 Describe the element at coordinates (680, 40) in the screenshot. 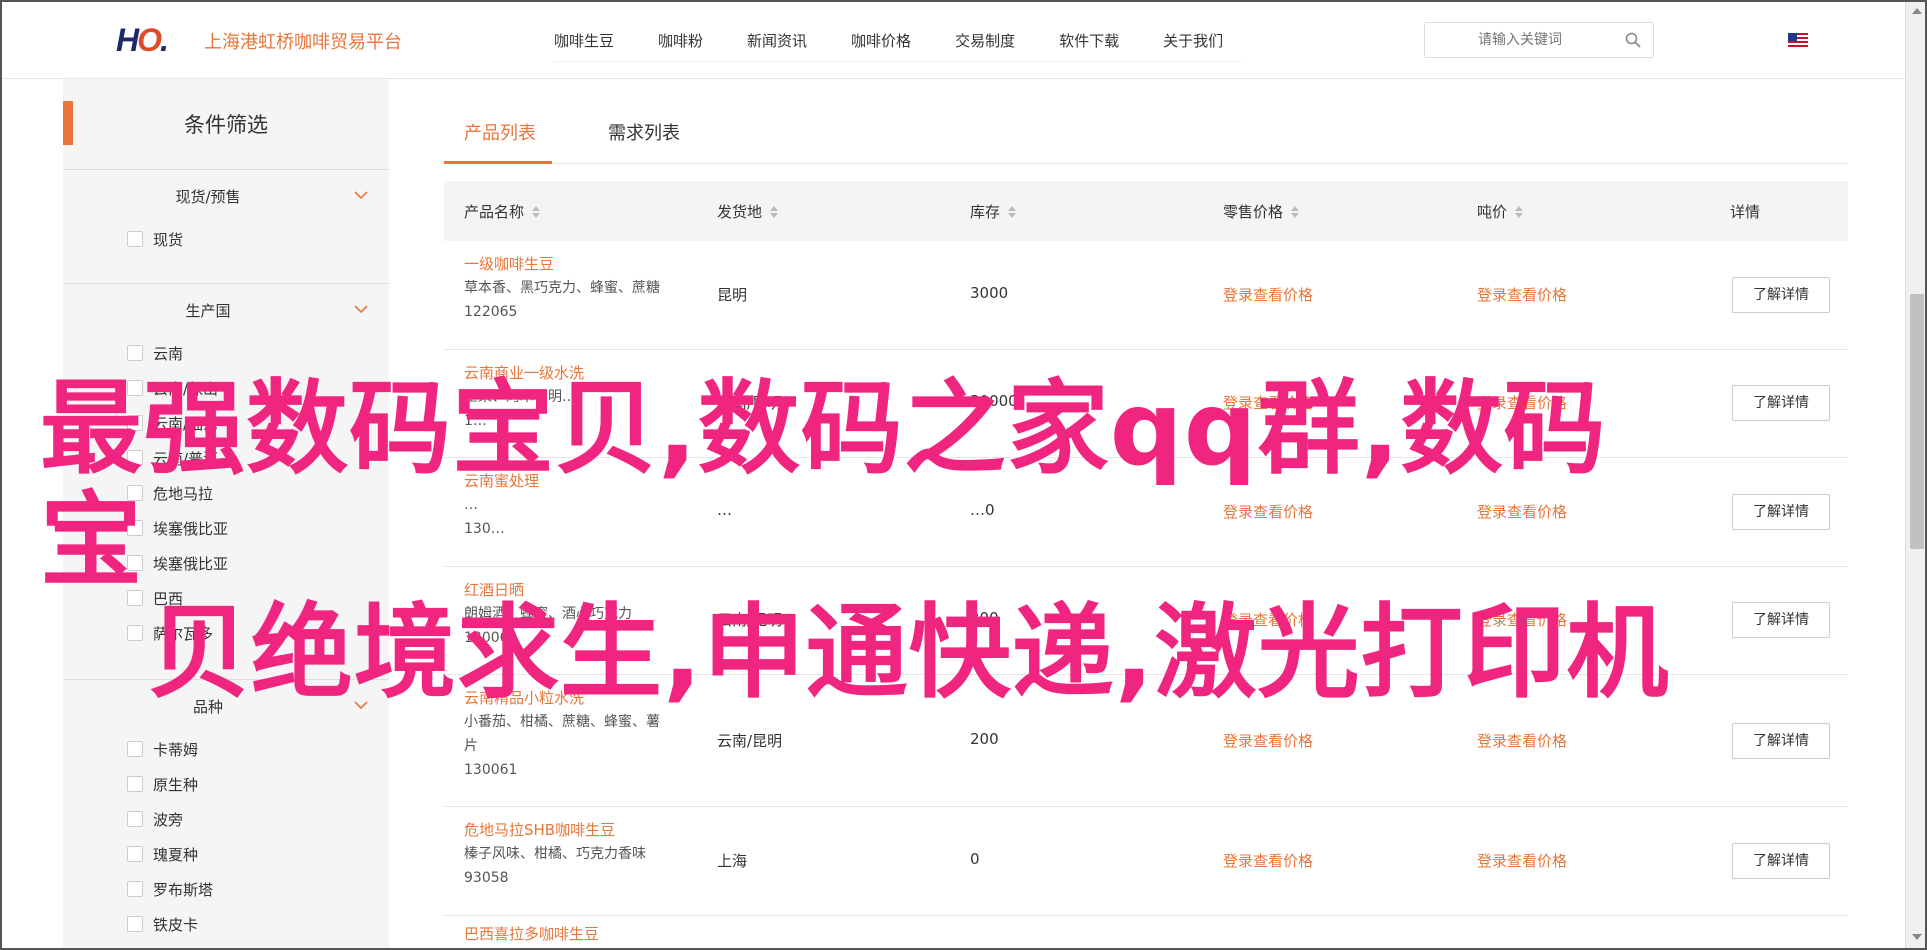

I see `nav-item-coffee-powder: 咖啡粉` at that location.